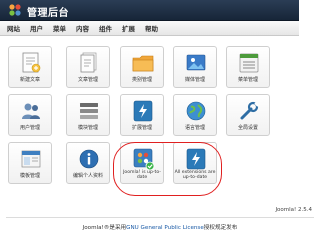 This screenshot has height=240, width=320. I want to click on menu-menus: 菜单, so click(59, 28).